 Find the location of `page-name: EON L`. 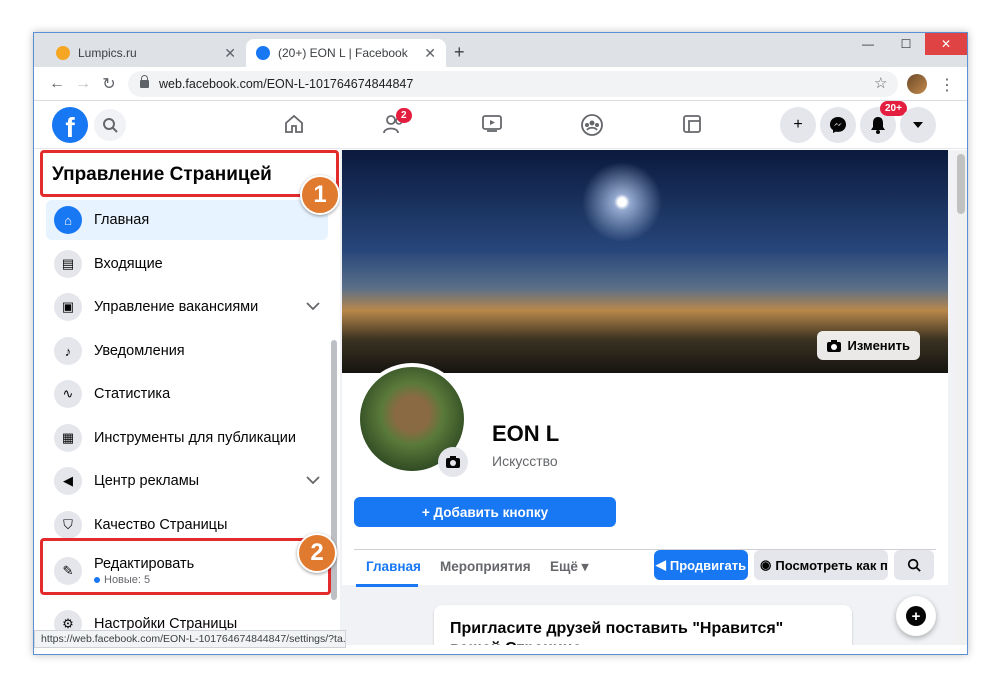

page-name: EON L is located at coordinates (526, 433).